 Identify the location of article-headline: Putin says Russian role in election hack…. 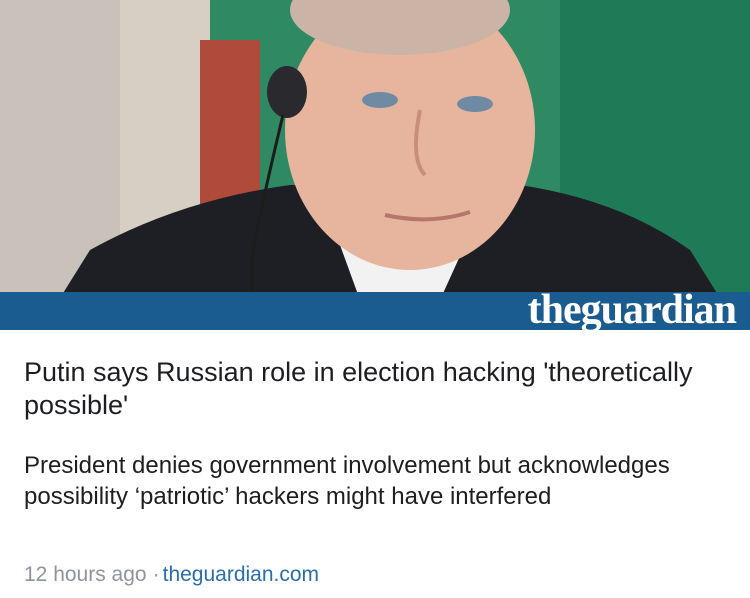
(374, 389).